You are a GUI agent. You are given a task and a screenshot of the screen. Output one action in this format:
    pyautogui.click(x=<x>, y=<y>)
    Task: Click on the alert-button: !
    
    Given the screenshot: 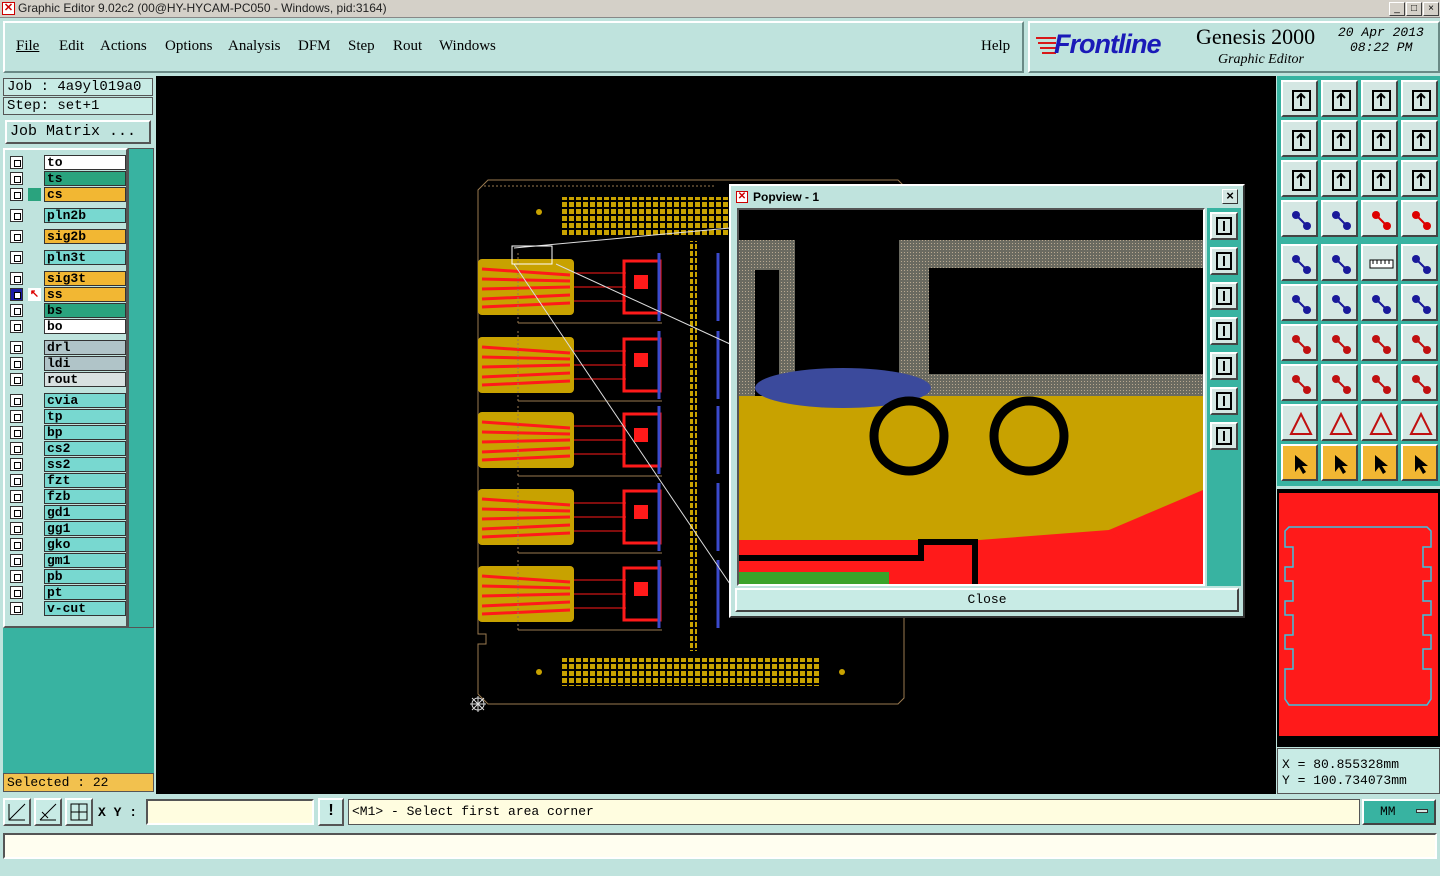 What is the action you would take?
    pyautogui.click(x=331, y=812)
    